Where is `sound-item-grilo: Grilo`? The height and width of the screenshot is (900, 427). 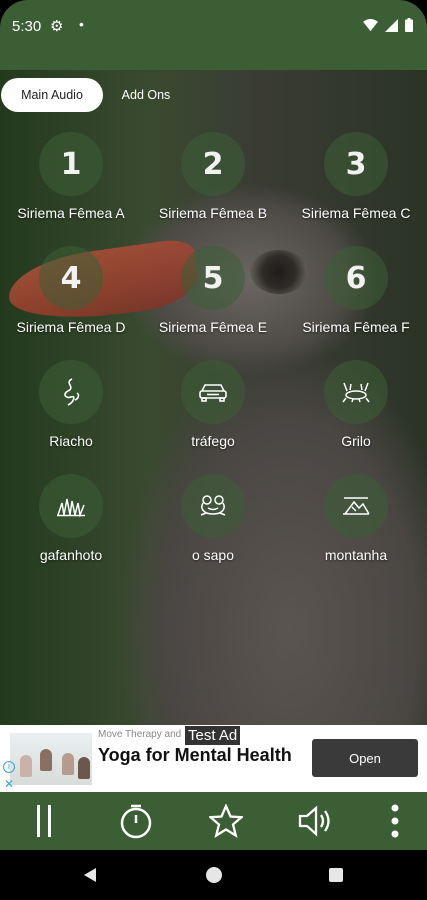 sound-item-grilo: Grilo is located at coordinates (356, 415).